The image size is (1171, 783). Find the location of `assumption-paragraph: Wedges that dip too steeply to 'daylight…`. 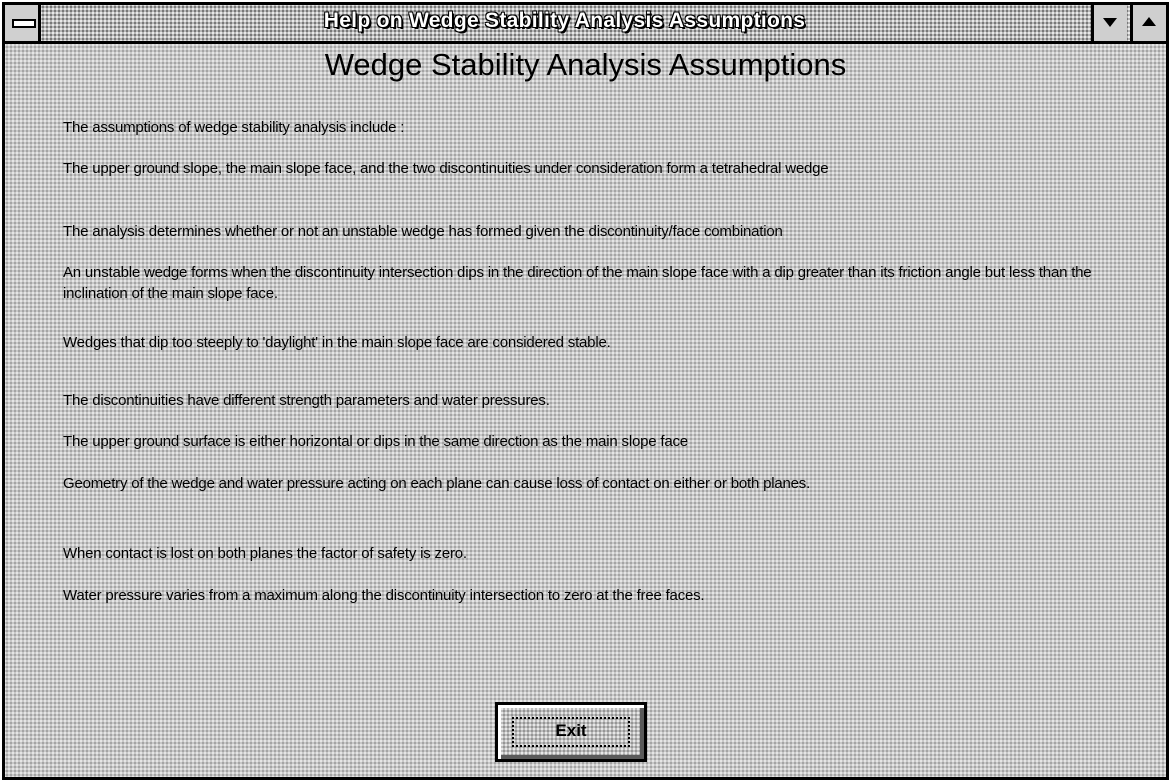

assumption-paragraph: Wedges that dip too steeply to 'daylight… is located at coordinates (337, 342).